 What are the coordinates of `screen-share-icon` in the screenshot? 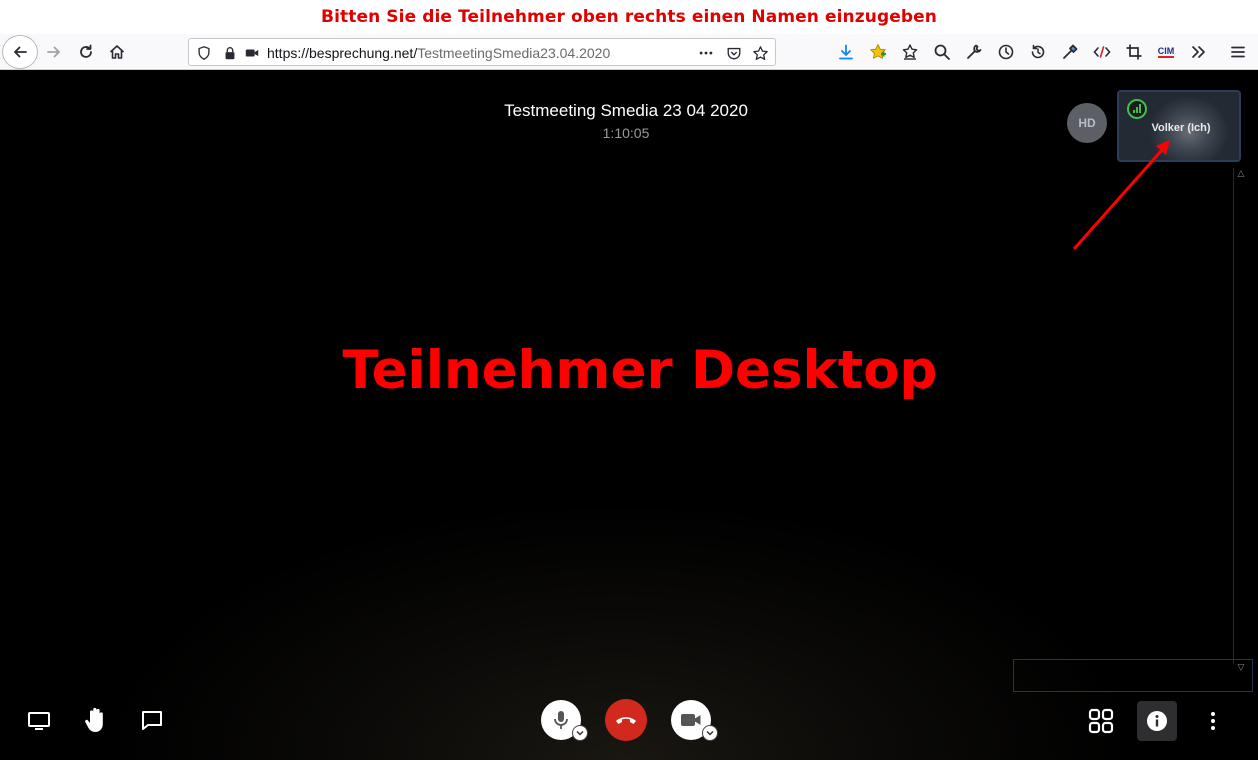 It's located at (39, 721).